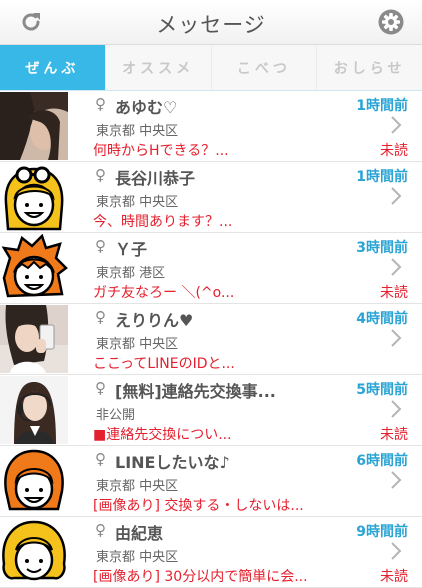 This screenshot has height=588, width=422. Describe the element at coordinates (157, 67) in the screenshot. I see `tab-recommended: オススメ` at that location.